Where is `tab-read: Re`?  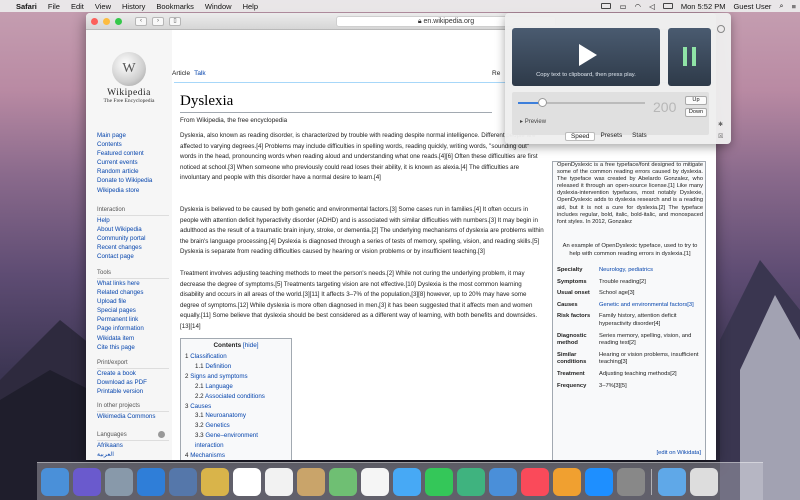 tab-read: Re is located at coordinates (496, 73).